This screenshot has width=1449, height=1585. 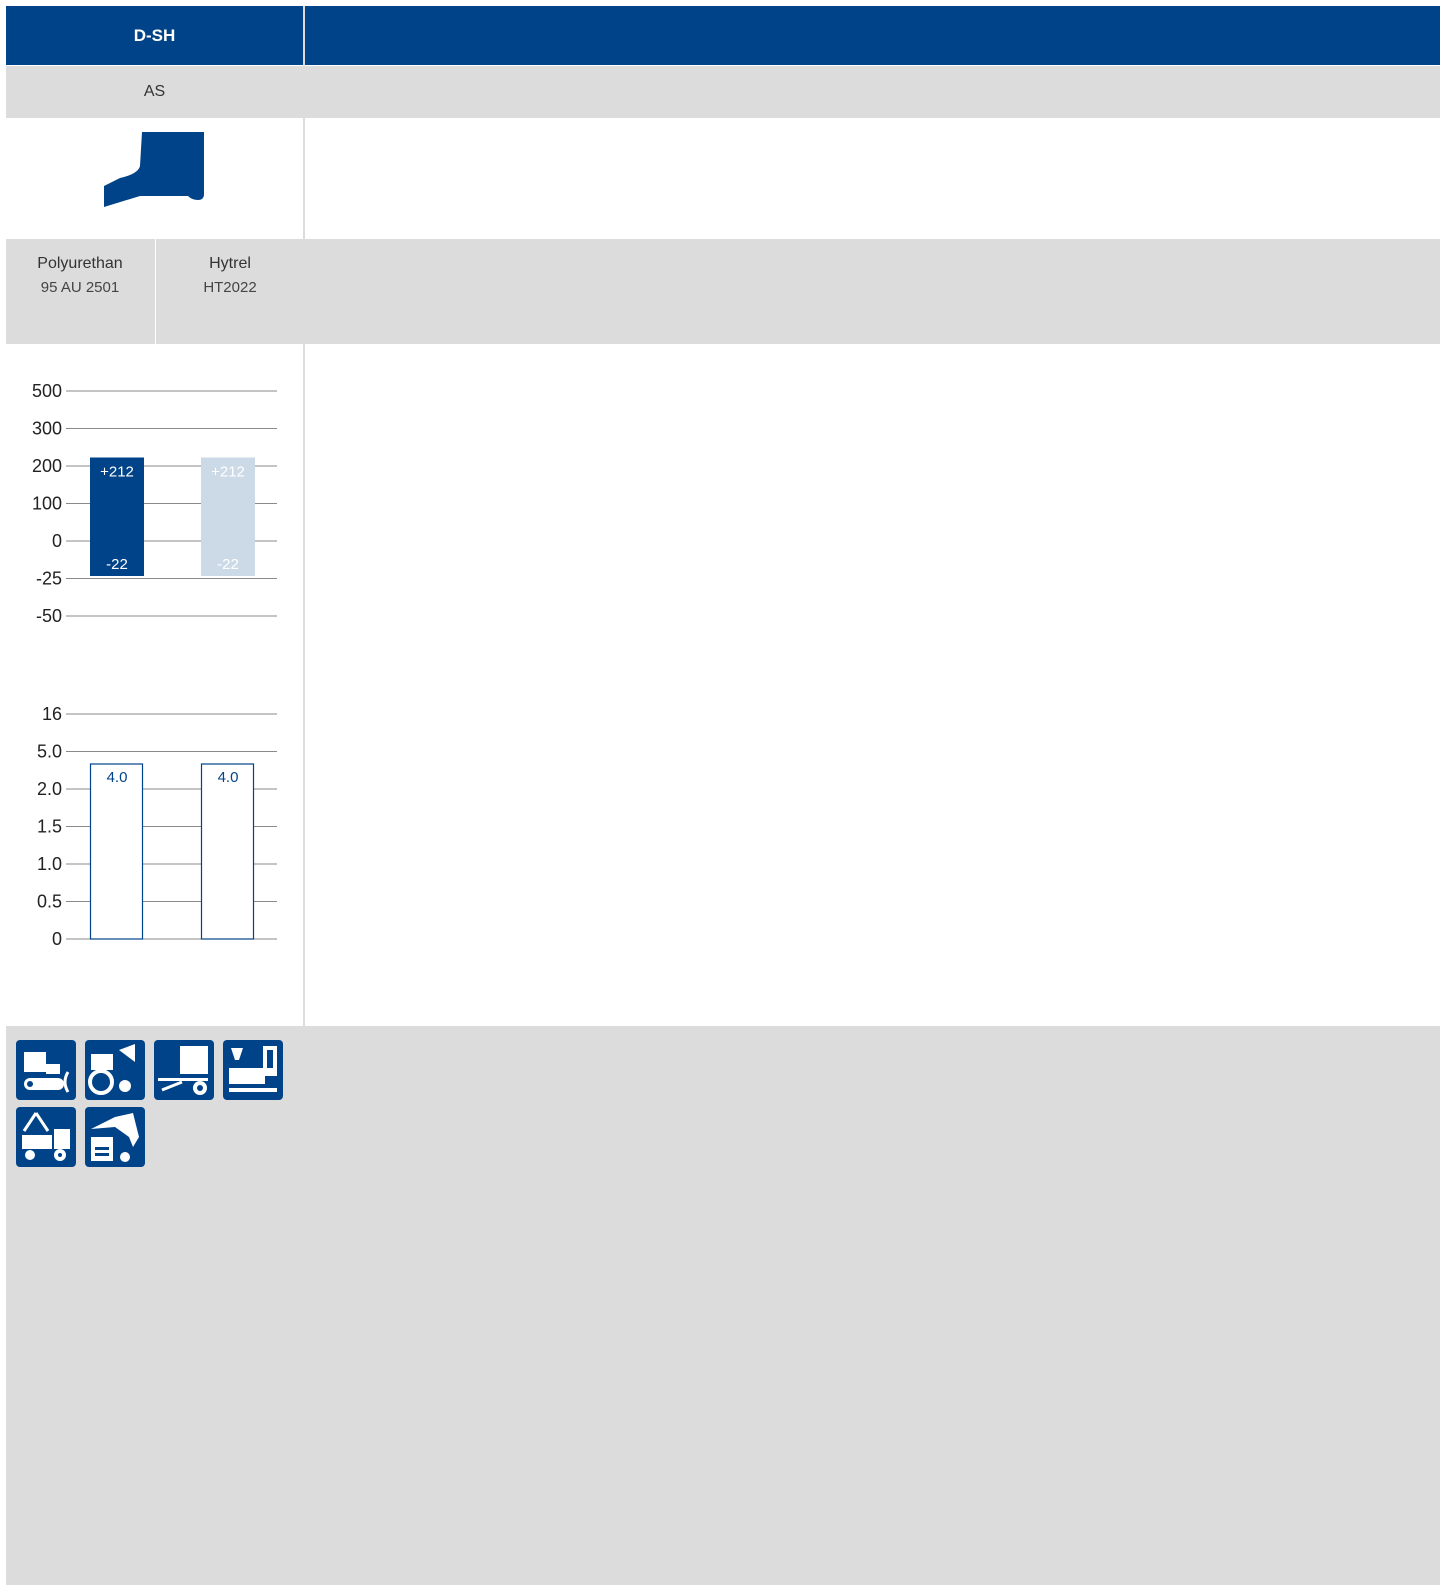 What do you see at coordinates (49, 579) in the screenshot?
I see `y-tick-label: -25` at bounding box center [49, 579].